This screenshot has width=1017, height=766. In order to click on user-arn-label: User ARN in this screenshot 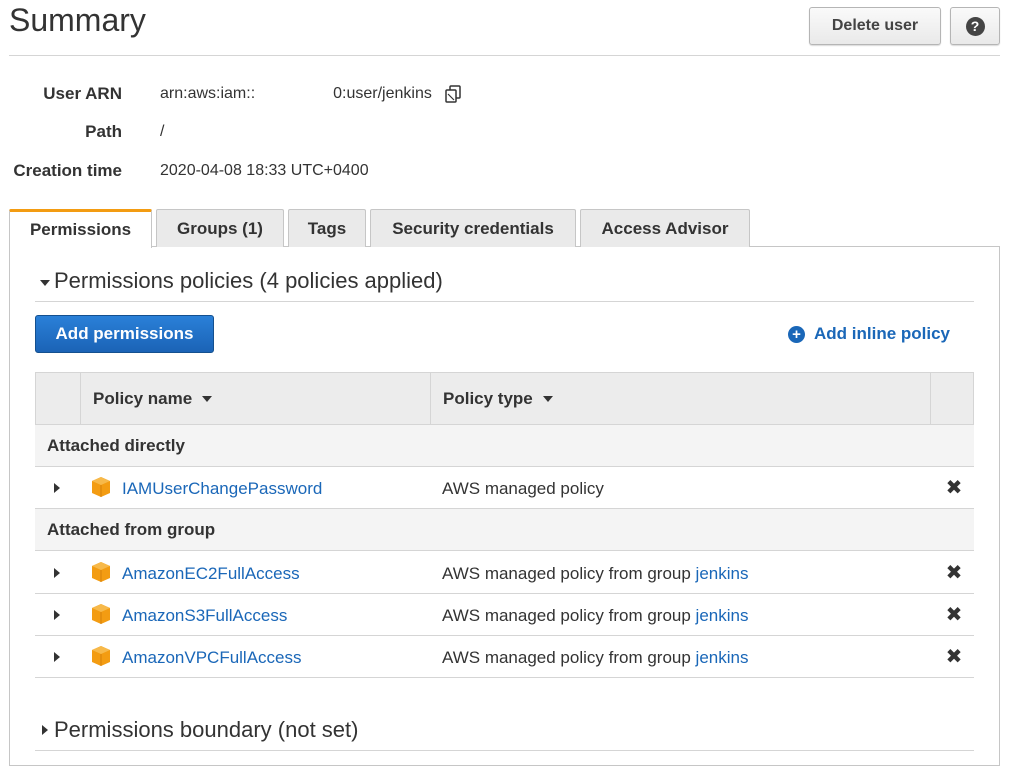, I will do `click(82, 93)`.